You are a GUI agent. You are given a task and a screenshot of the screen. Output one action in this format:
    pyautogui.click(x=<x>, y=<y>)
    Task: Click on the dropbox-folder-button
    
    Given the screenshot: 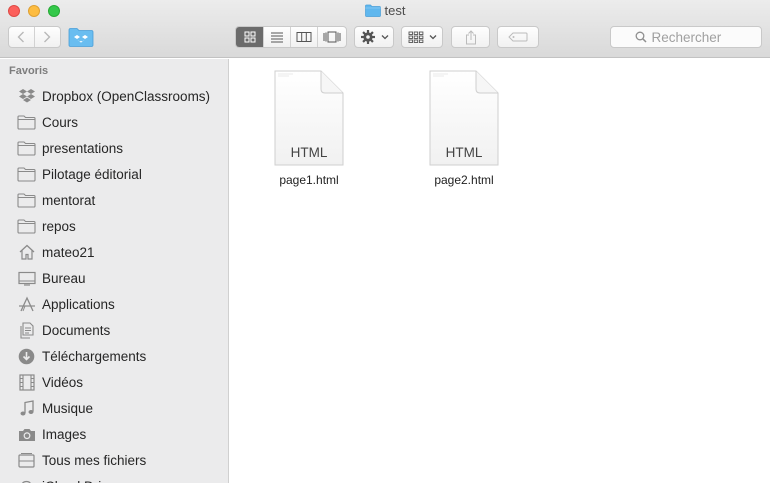 What is the action you would take?
    pyautogui.click(x=81, y=37)
    